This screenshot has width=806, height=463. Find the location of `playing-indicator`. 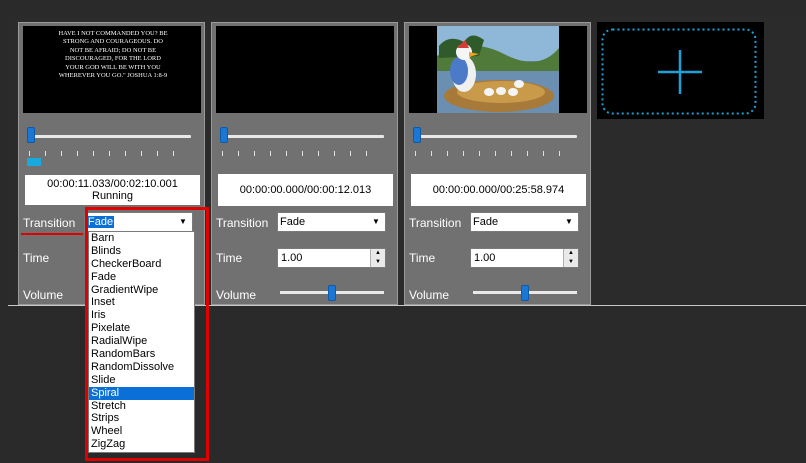

playing-indicator is located at coordinates (34, 162).